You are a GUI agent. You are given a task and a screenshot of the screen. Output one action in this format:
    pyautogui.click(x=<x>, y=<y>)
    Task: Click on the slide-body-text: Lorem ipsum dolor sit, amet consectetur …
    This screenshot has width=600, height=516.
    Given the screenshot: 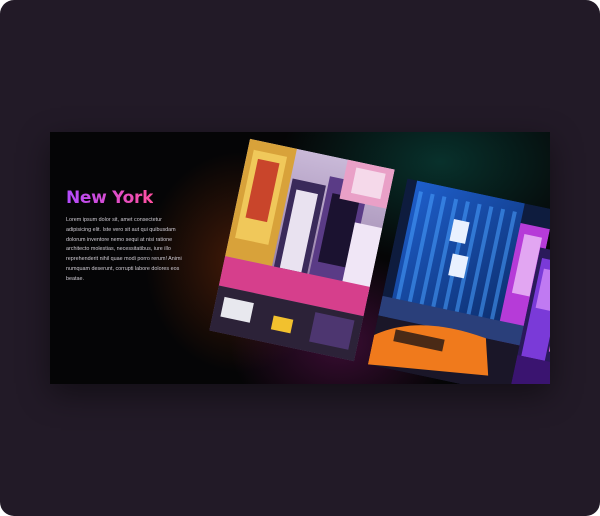 What is the action you would take?
    pyautogui.click(x=124, y=249)
    